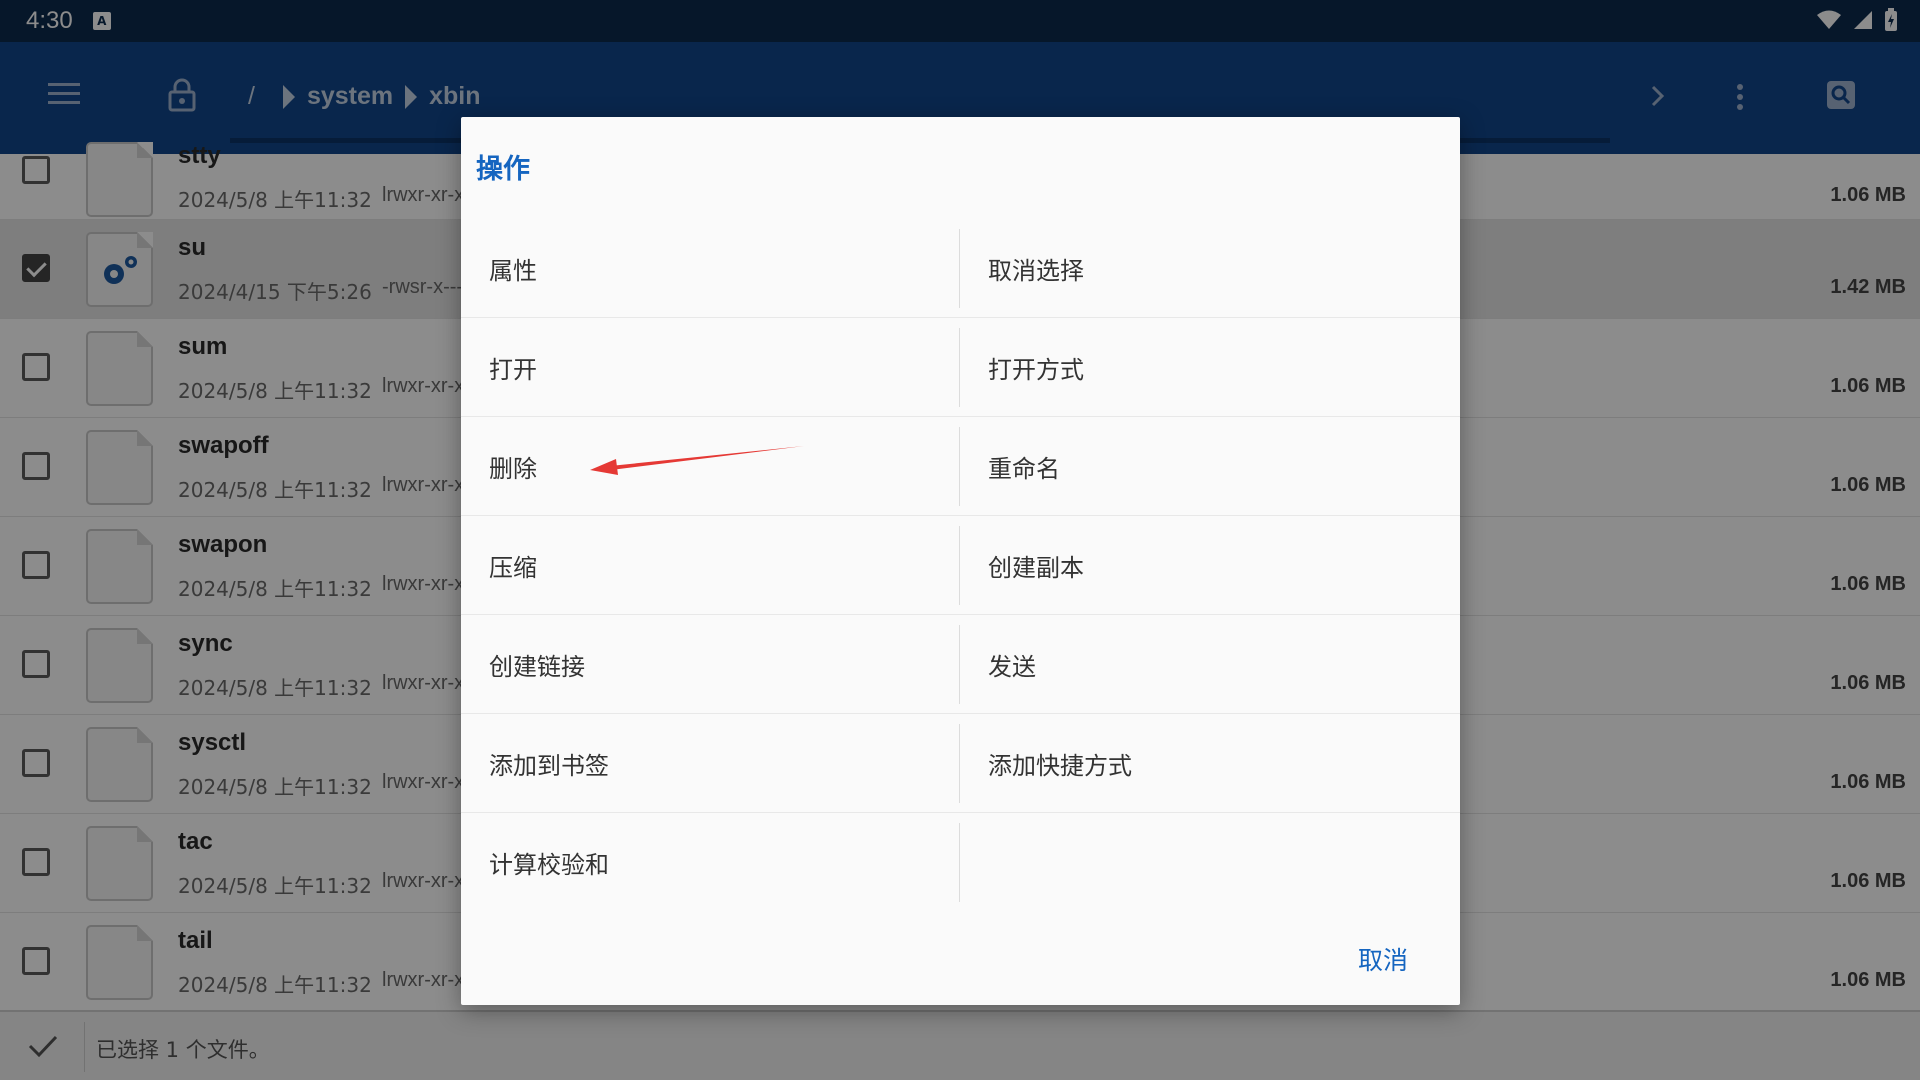 The width and height of the screenshot is (1920, 1080). What do you see at coordinates (1209, 862) in the screenshot?
I see `empty-cell` at bounding box center [1209, 862].